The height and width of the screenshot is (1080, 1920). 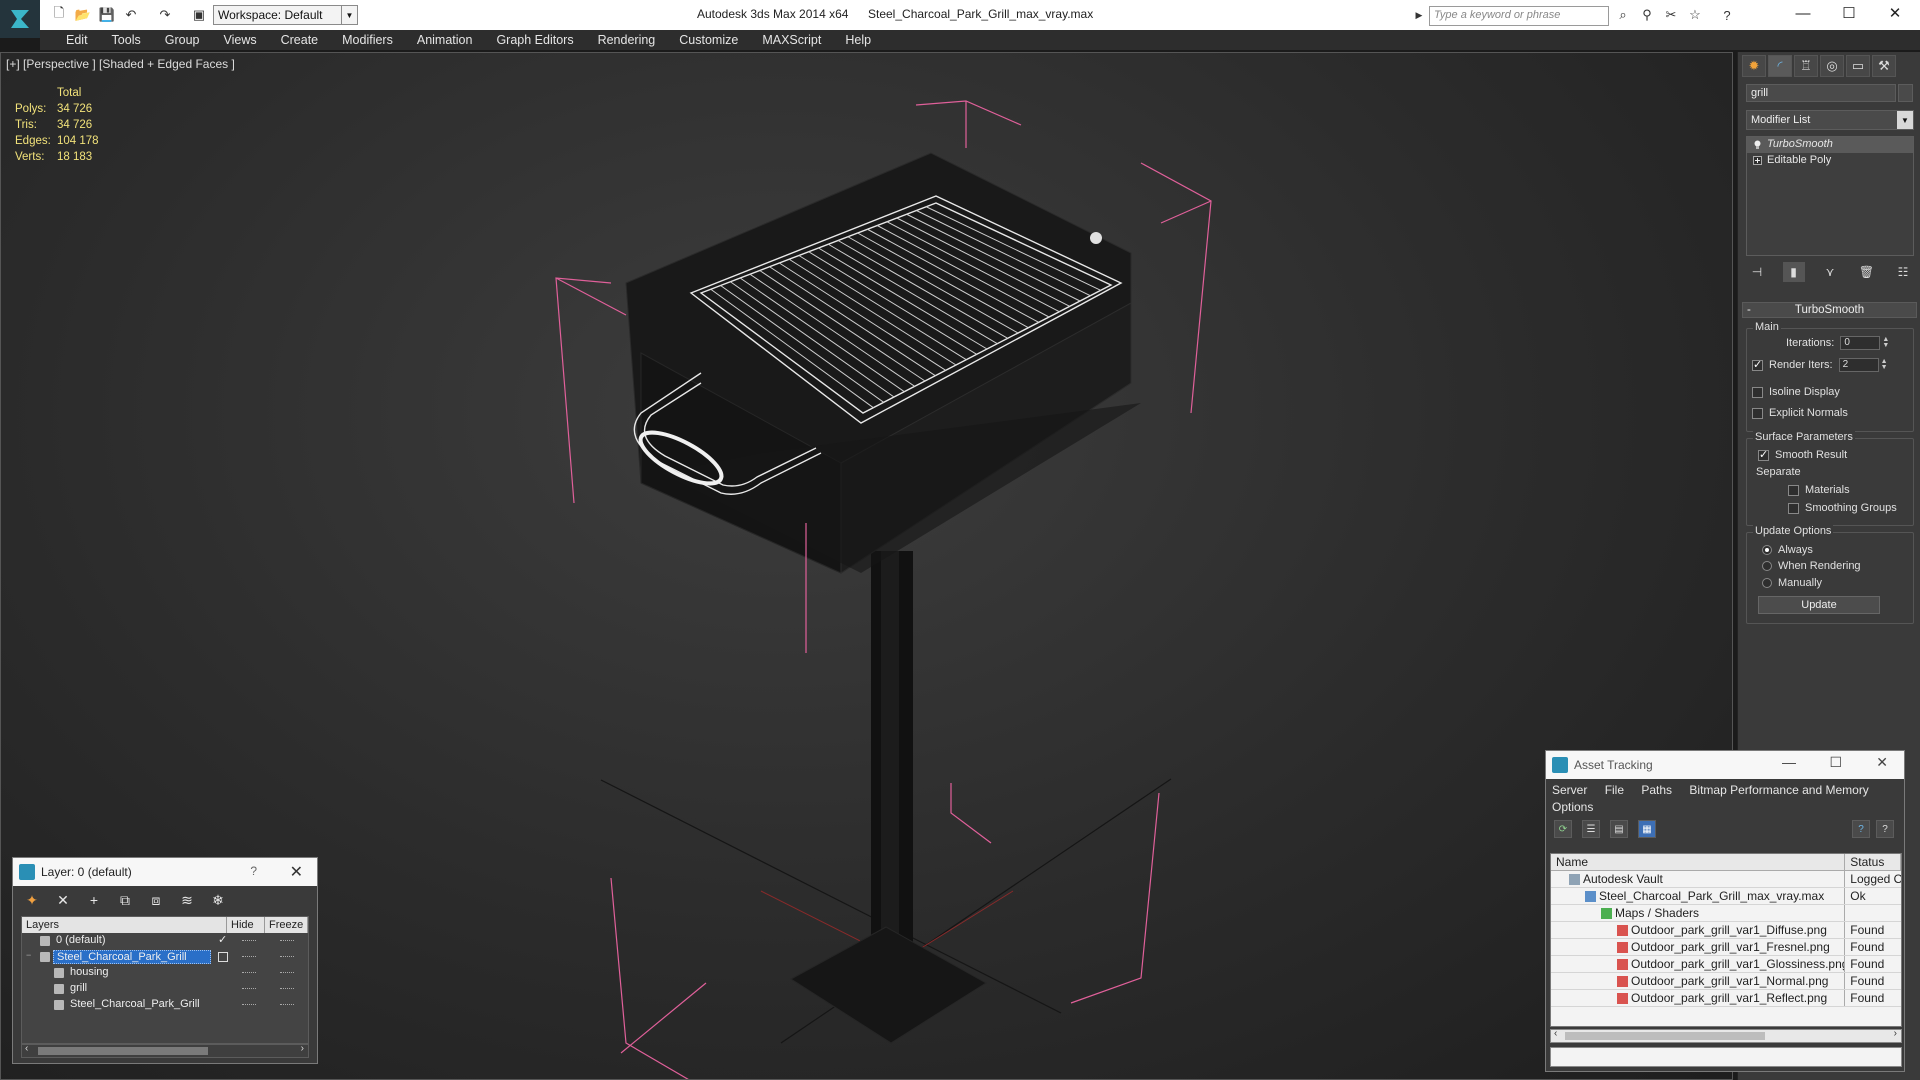 I want to click on search-expand-icon: ▶, so click(x=1419, y=15).